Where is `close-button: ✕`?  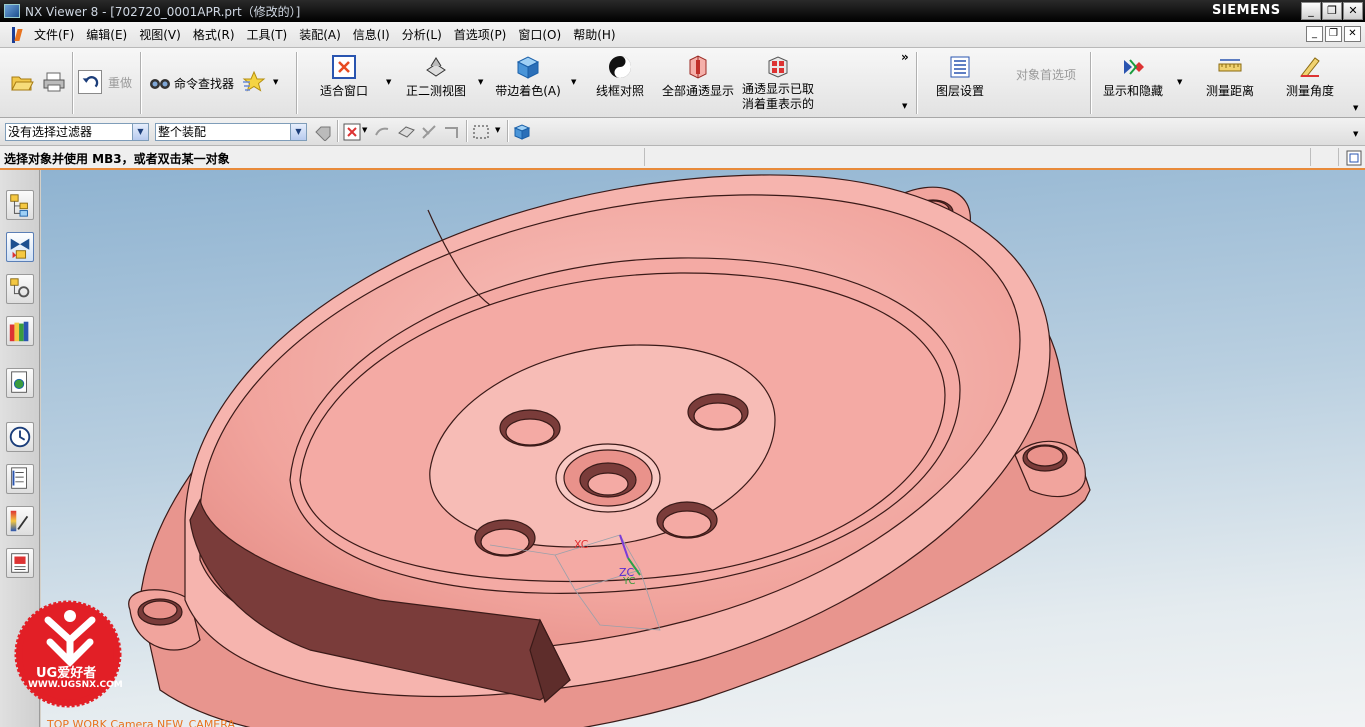
close-button: ✕ is located at coordinates (1353, 11).